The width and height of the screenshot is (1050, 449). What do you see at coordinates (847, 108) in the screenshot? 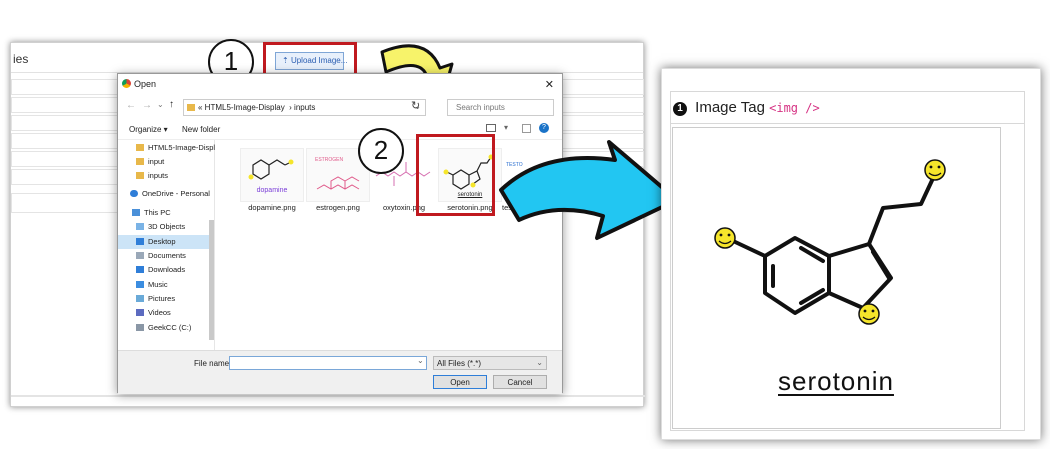
I see `card-header: 1 Image Tag <img />` at bounding box center [847, 108].